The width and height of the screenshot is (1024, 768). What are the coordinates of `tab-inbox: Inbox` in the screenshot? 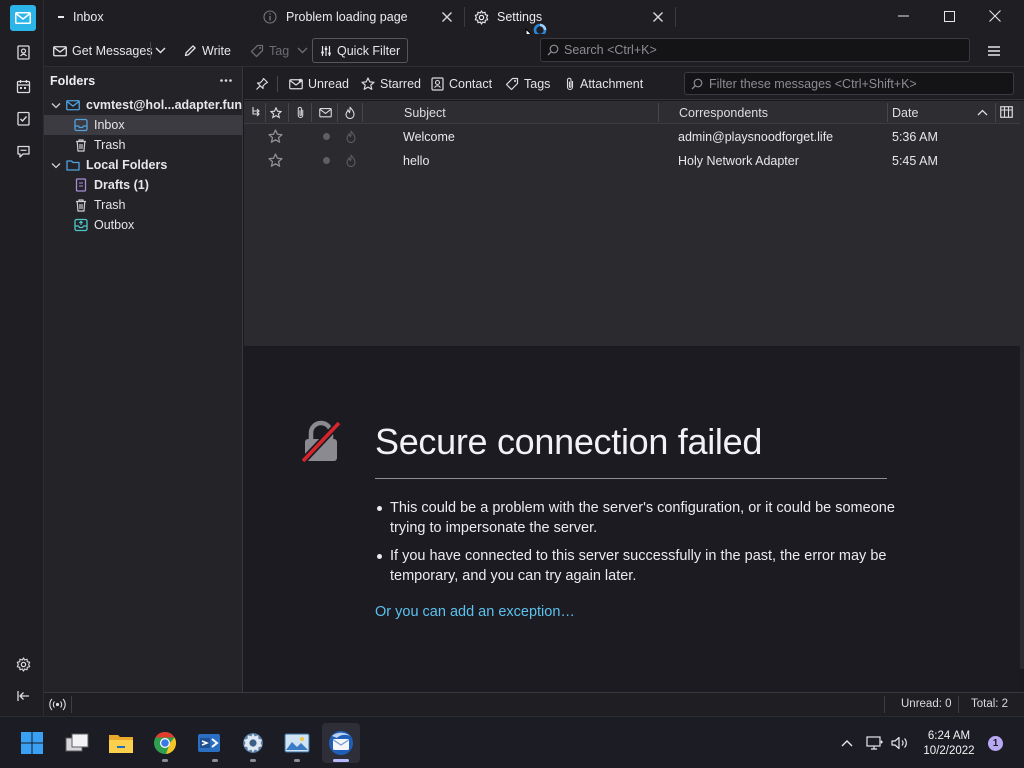 It's located at (81, 17).